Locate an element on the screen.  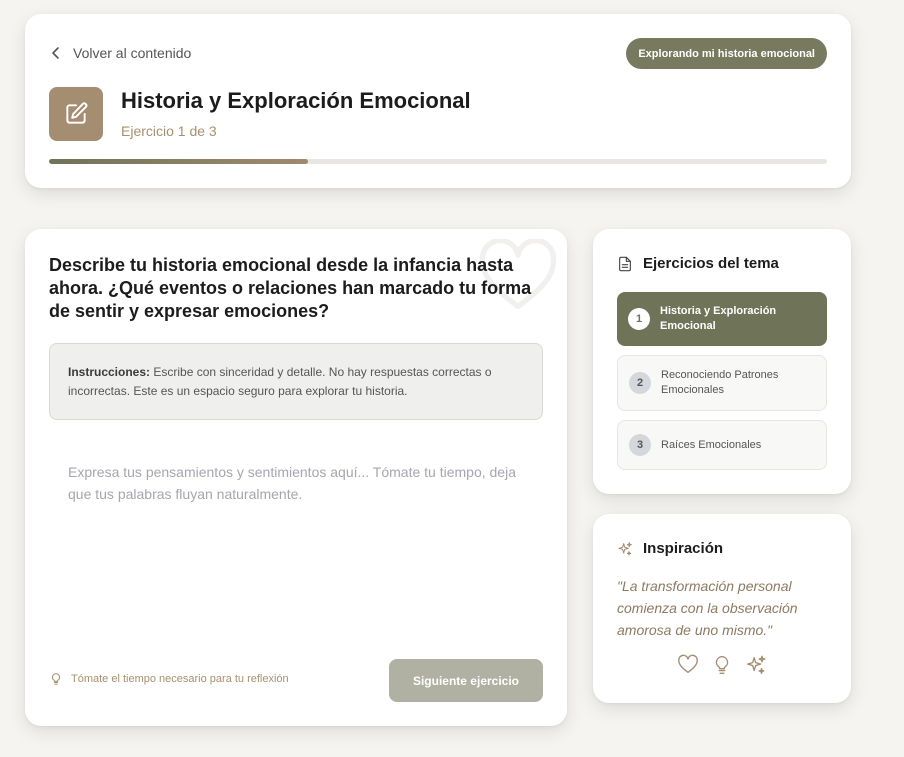
exercise-number: 3 is located at coordinates (640, 445).